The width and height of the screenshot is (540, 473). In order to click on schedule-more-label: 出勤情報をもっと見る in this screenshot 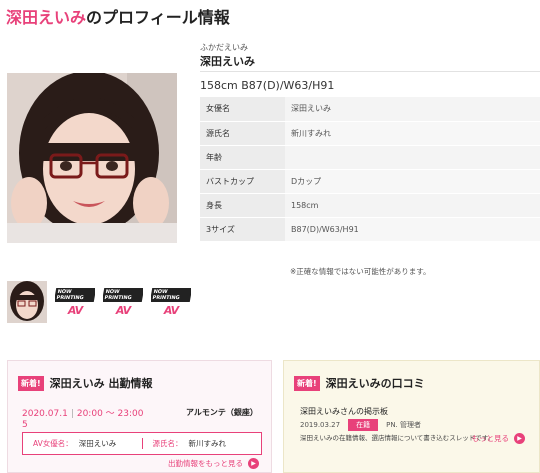, I will do `click(205, 463)`.